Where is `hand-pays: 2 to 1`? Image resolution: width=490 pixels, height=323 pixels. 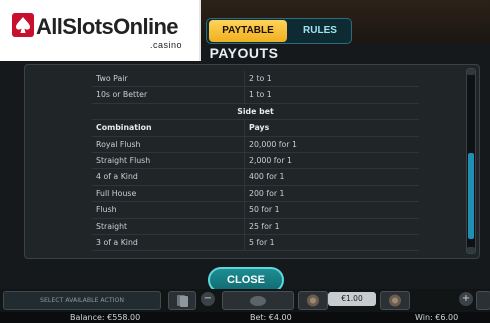 hand-pays: 2 to 1 is located at coordinates (260, 78).